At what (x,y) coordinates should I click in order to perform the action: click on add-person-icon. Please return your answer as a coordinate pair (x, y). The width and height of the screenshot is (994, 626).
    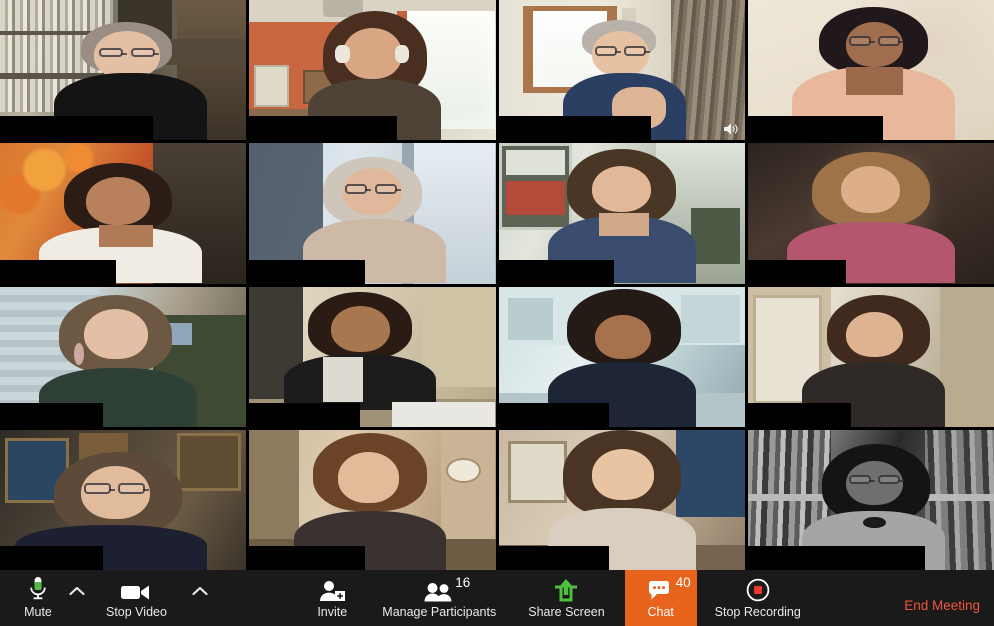
    Looking at the image, I should click on (332, 589).